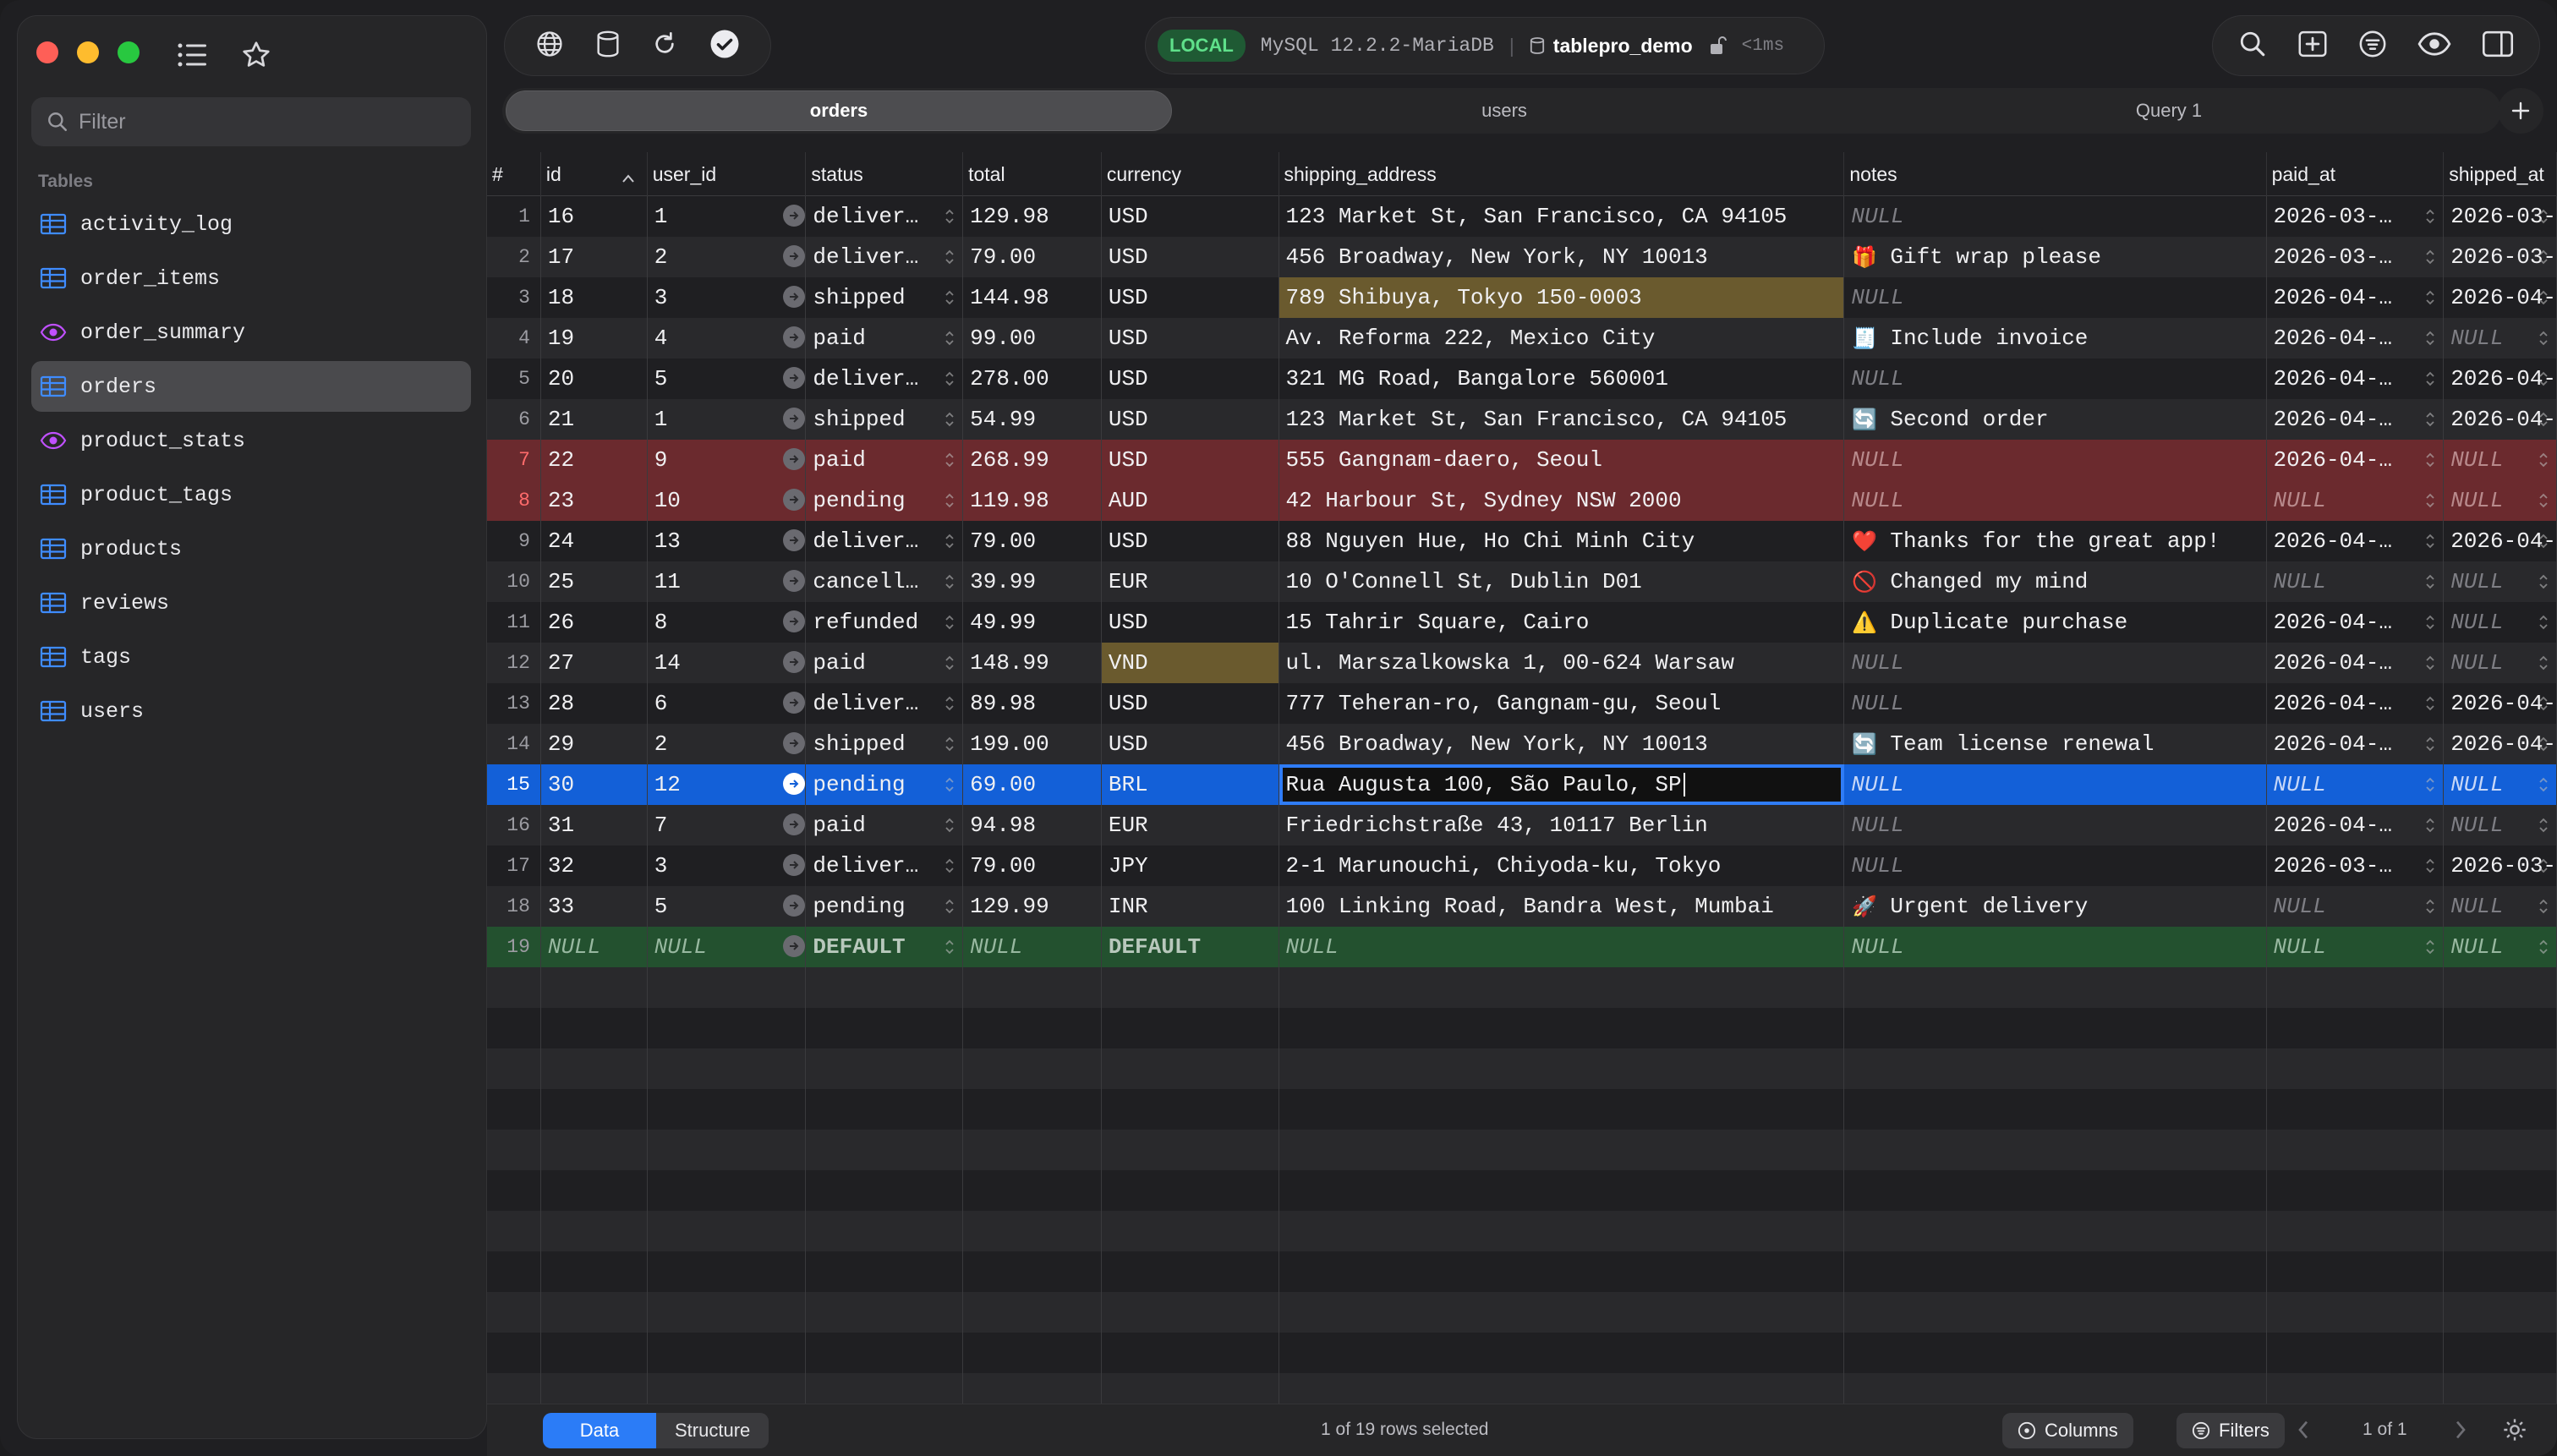 The width and height of the screenshot is (2557, 1456). I want to click on cell-total: 129.99, so click(1032, 906).